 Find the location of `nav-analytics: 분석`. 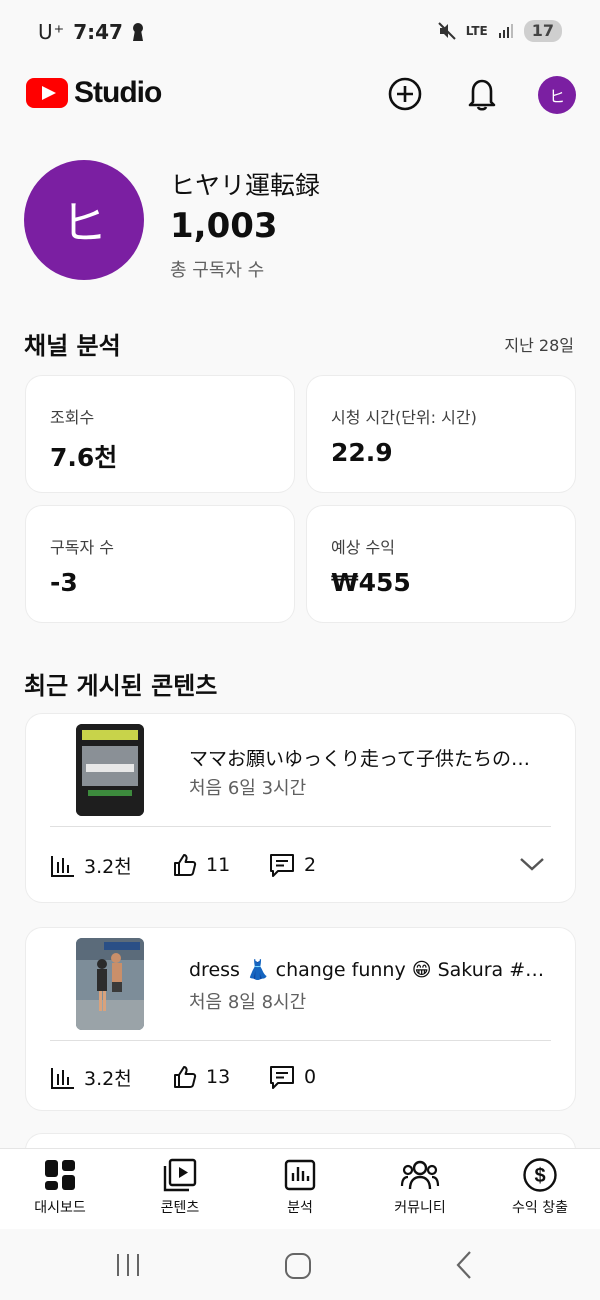

nav-analytics: 분석 is located at coordinates (300, 1187).